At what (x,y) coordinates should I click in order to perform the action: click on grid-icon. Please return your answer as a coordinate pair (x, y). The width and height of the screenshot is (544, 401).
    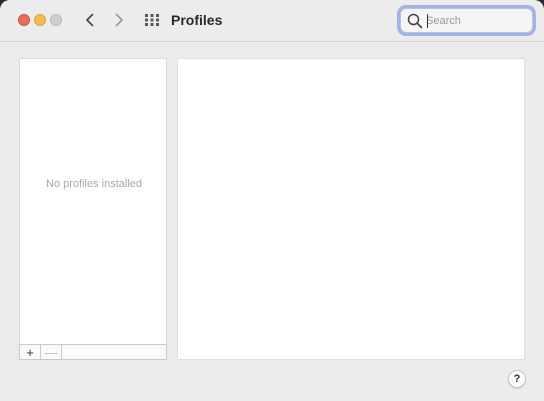
    Looking at the image, I should click on (152, 20).